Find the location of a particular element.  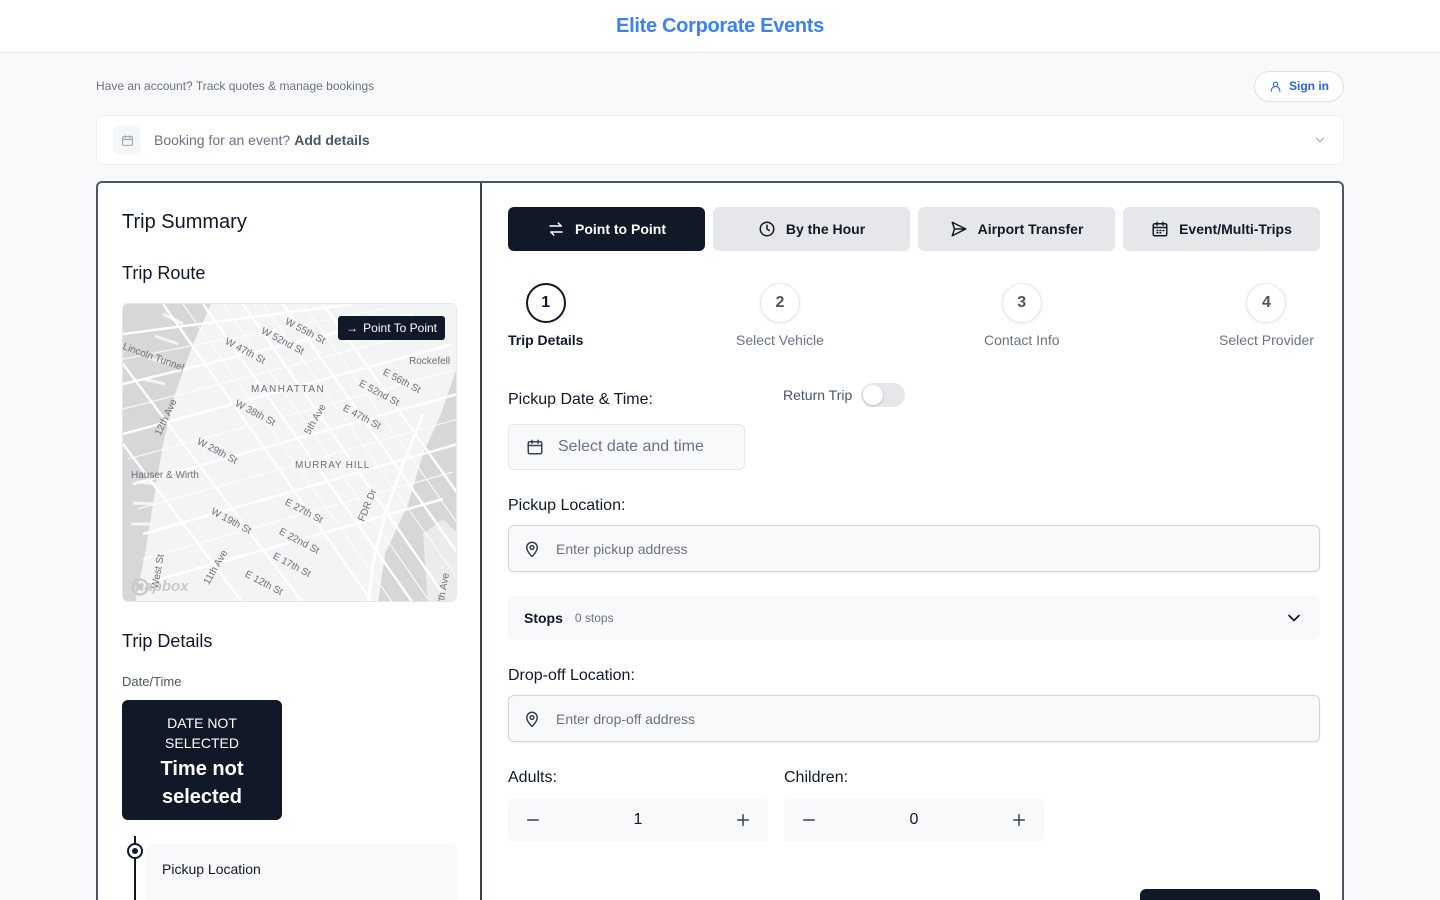

tab-event-multi-trips: Event/Multi-Trips is located at coordinates (1221, 229).